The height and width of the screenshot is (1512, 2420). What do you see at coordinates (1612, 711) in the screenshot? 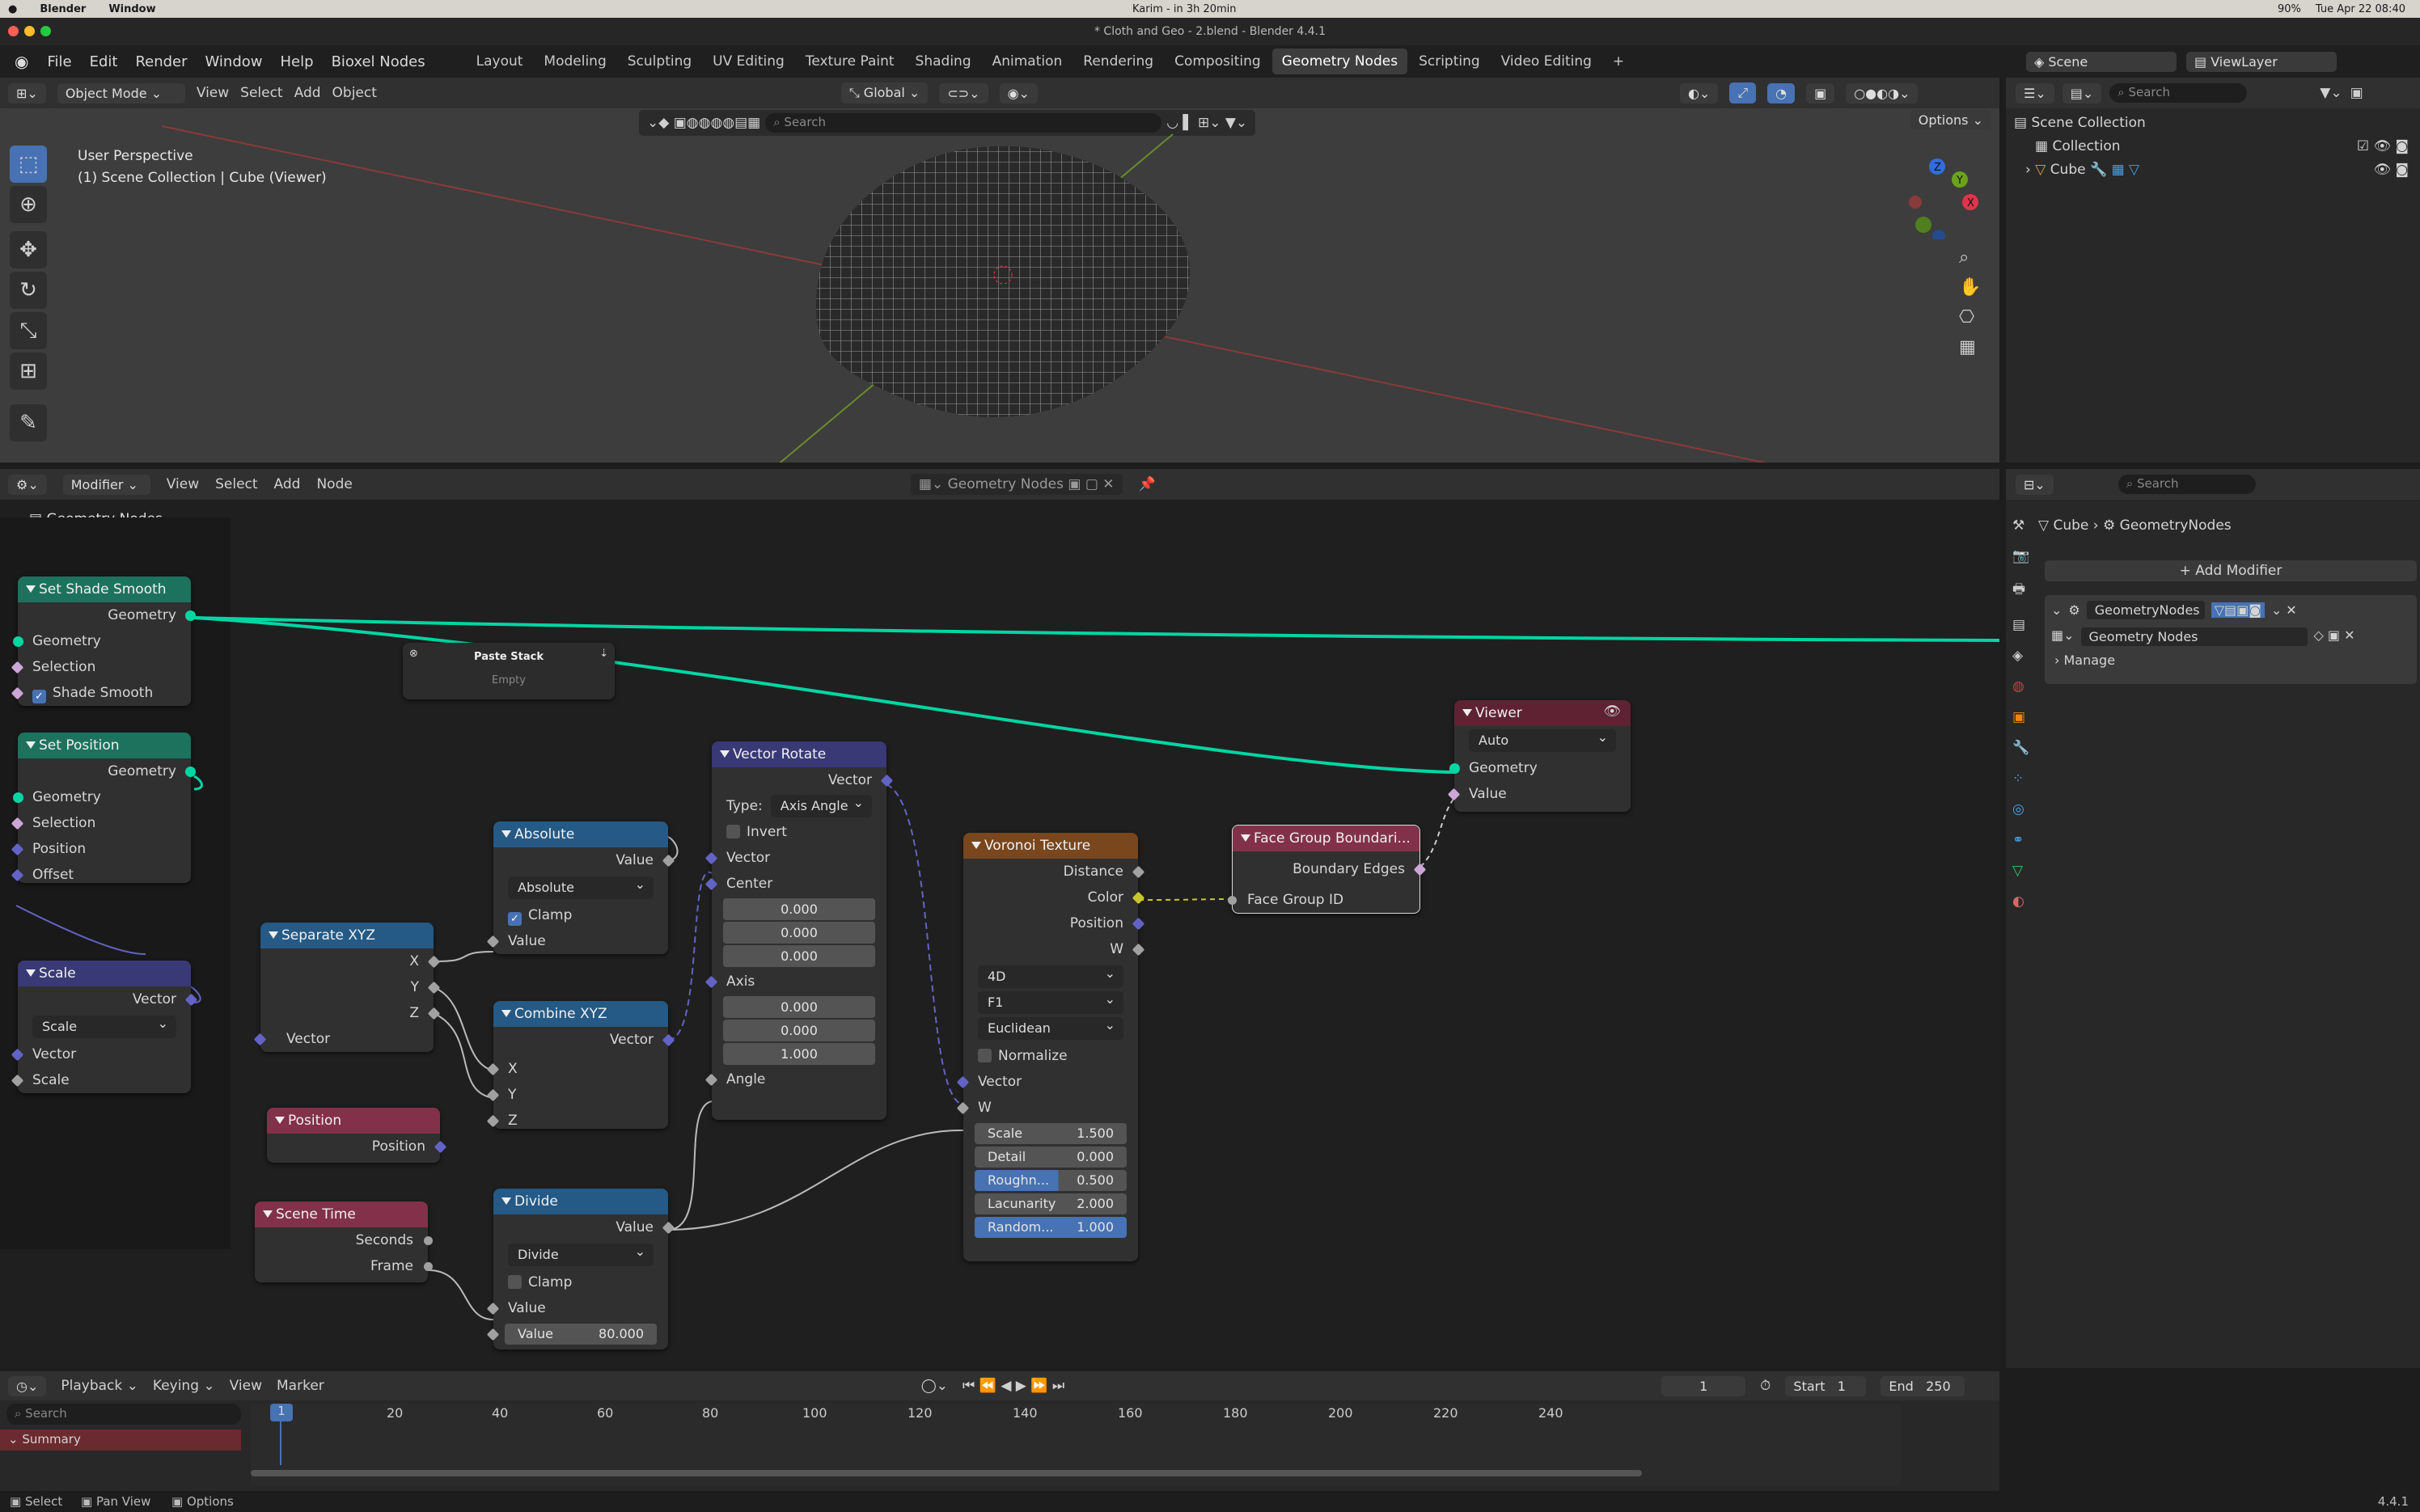
I see `eye-icon: 👁` at bounding box center [1612, 711].